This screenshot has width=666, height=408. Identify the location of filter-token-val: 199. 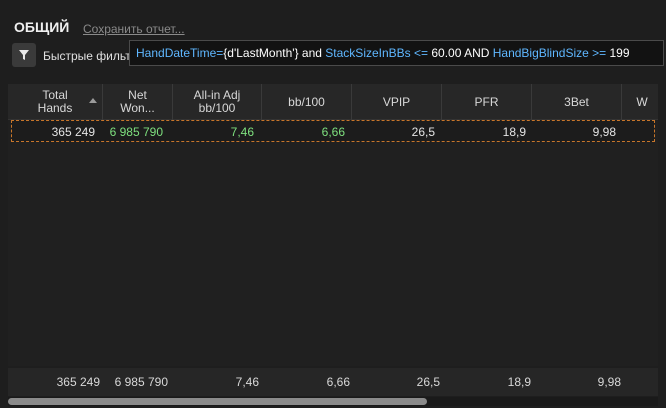
(619, 53).